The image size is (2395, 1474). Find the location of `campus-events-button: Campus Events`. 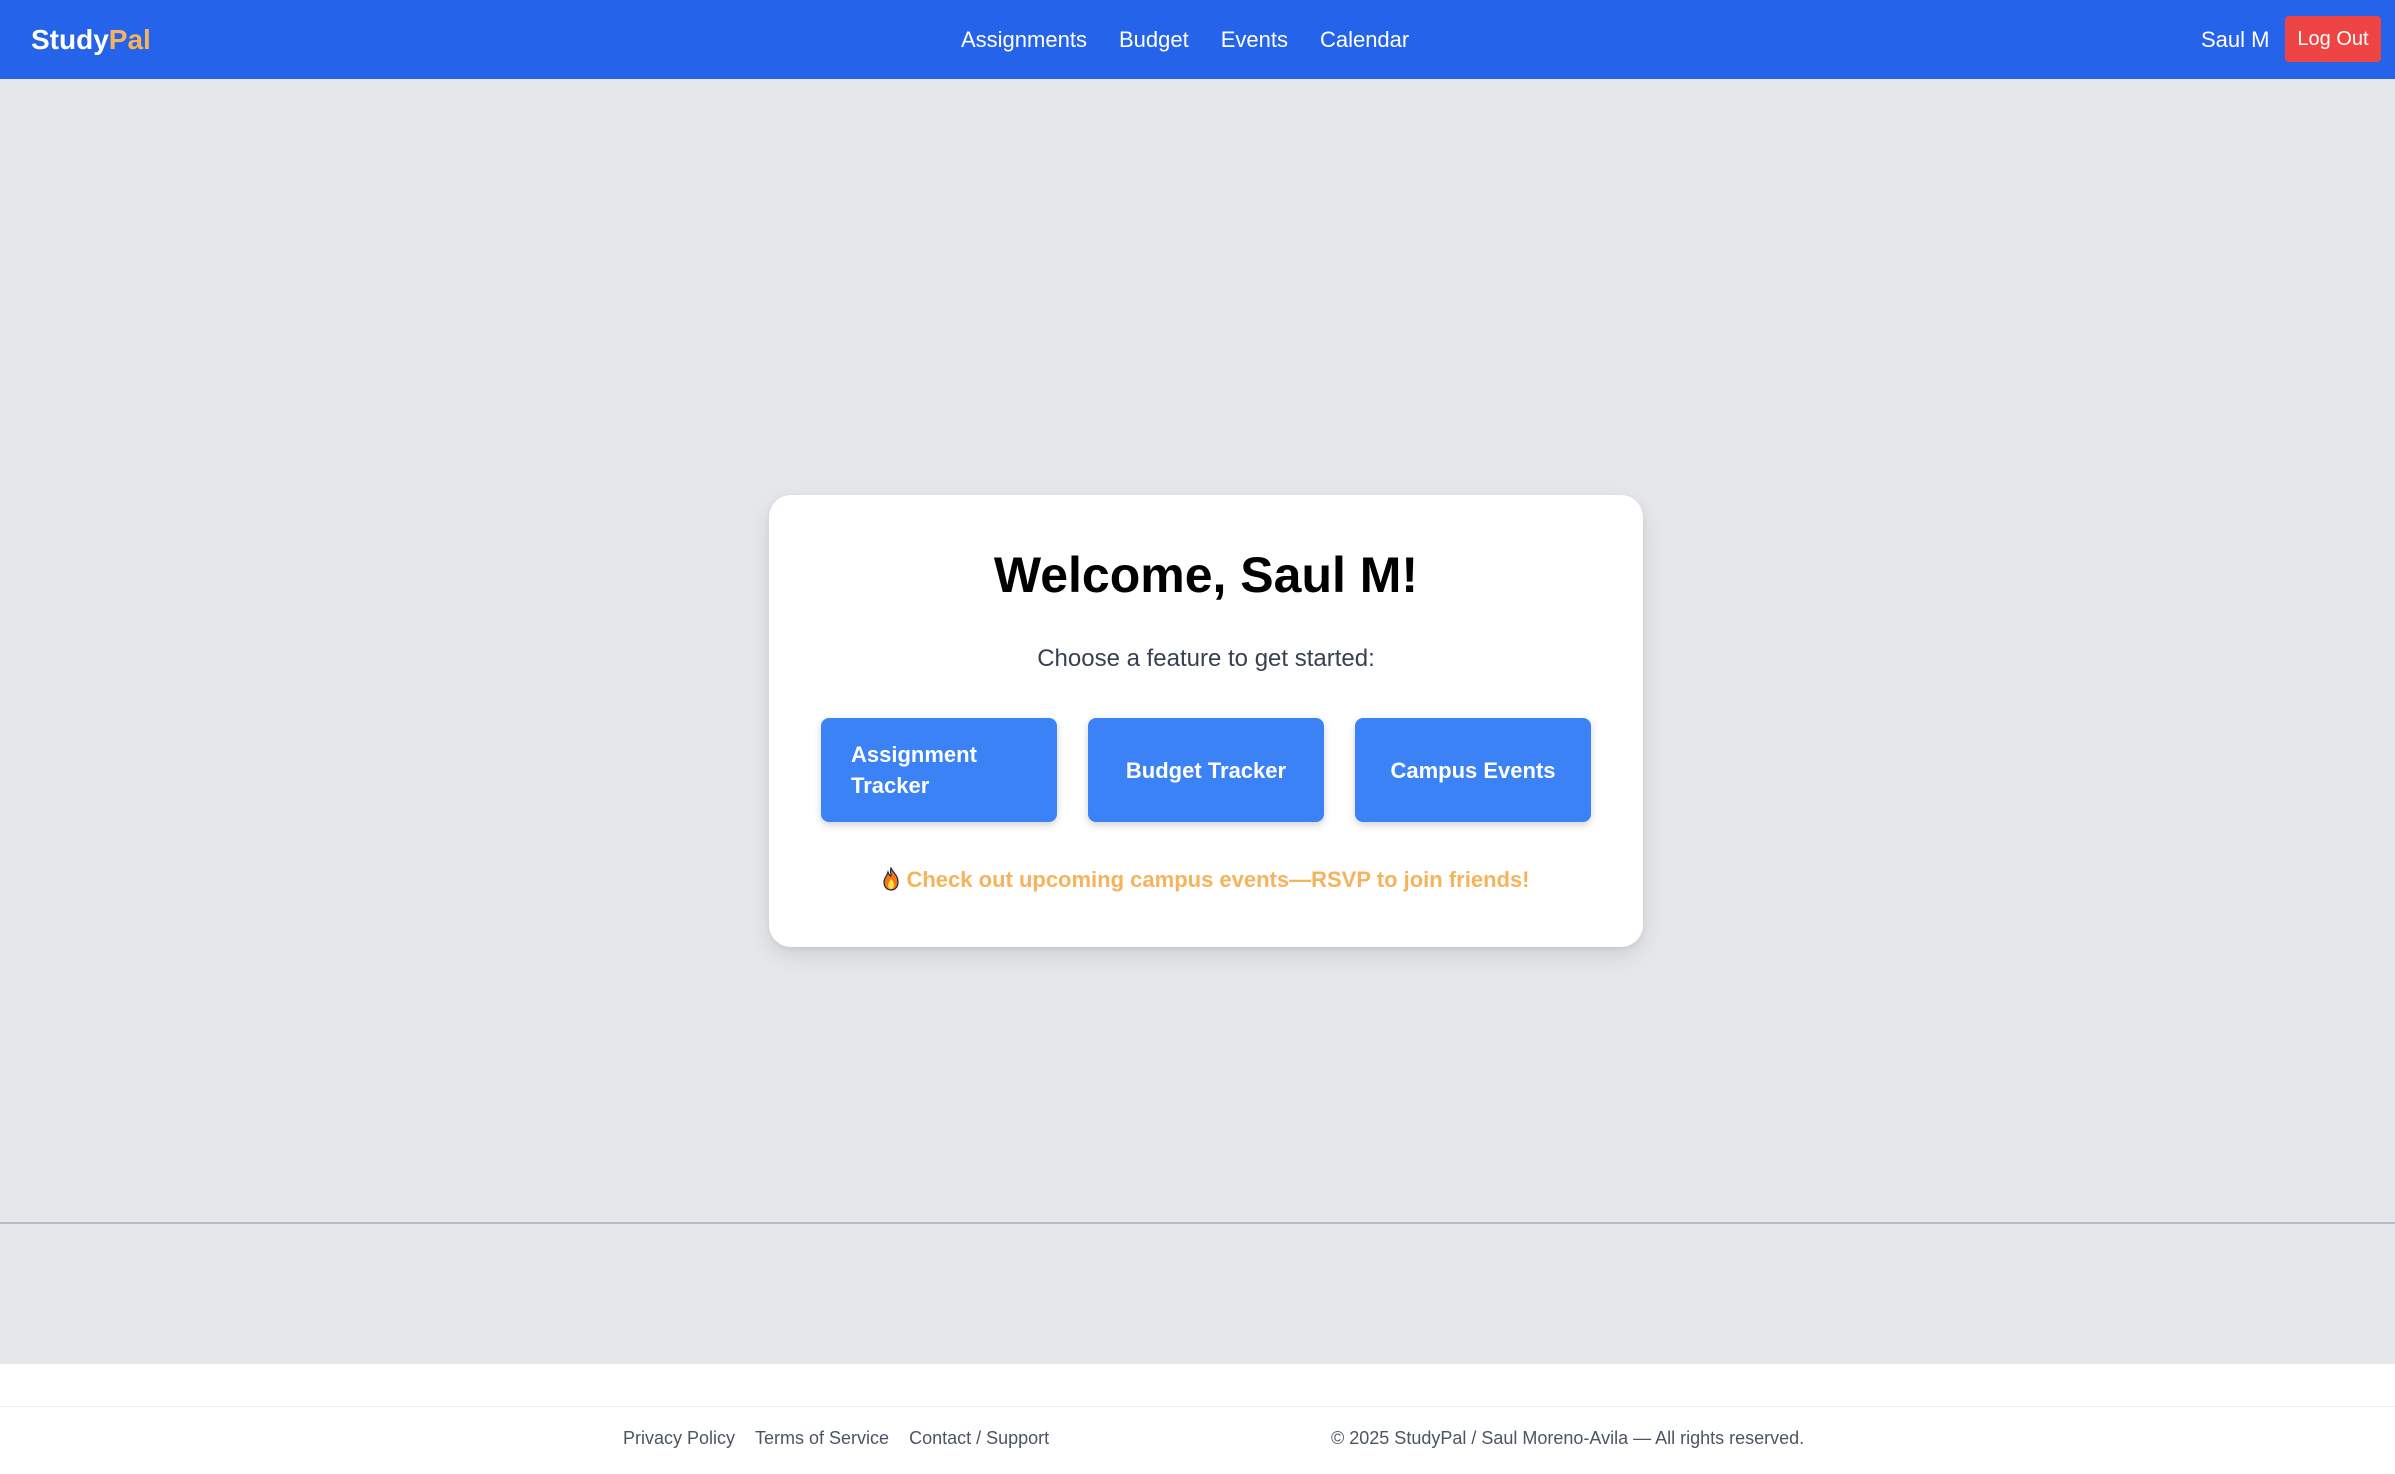

campus-events-button: Campus Events is located at coordinates (1473, 770).